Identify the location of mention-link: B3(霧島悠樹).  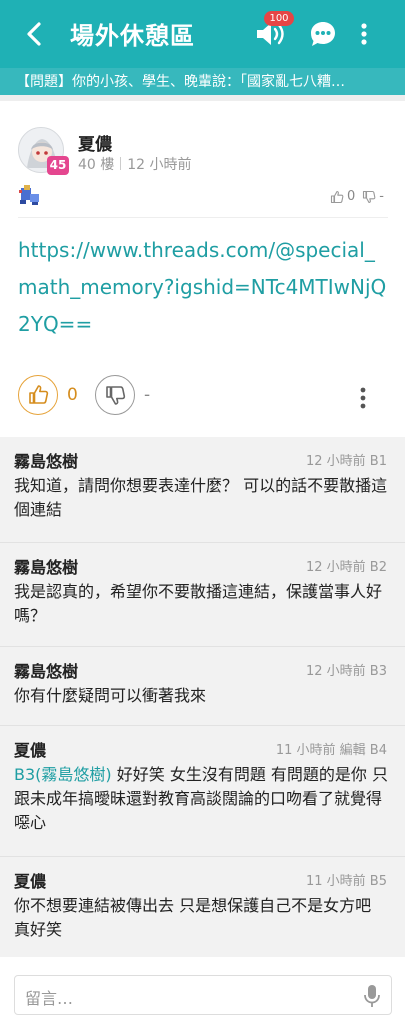
(63, 774).